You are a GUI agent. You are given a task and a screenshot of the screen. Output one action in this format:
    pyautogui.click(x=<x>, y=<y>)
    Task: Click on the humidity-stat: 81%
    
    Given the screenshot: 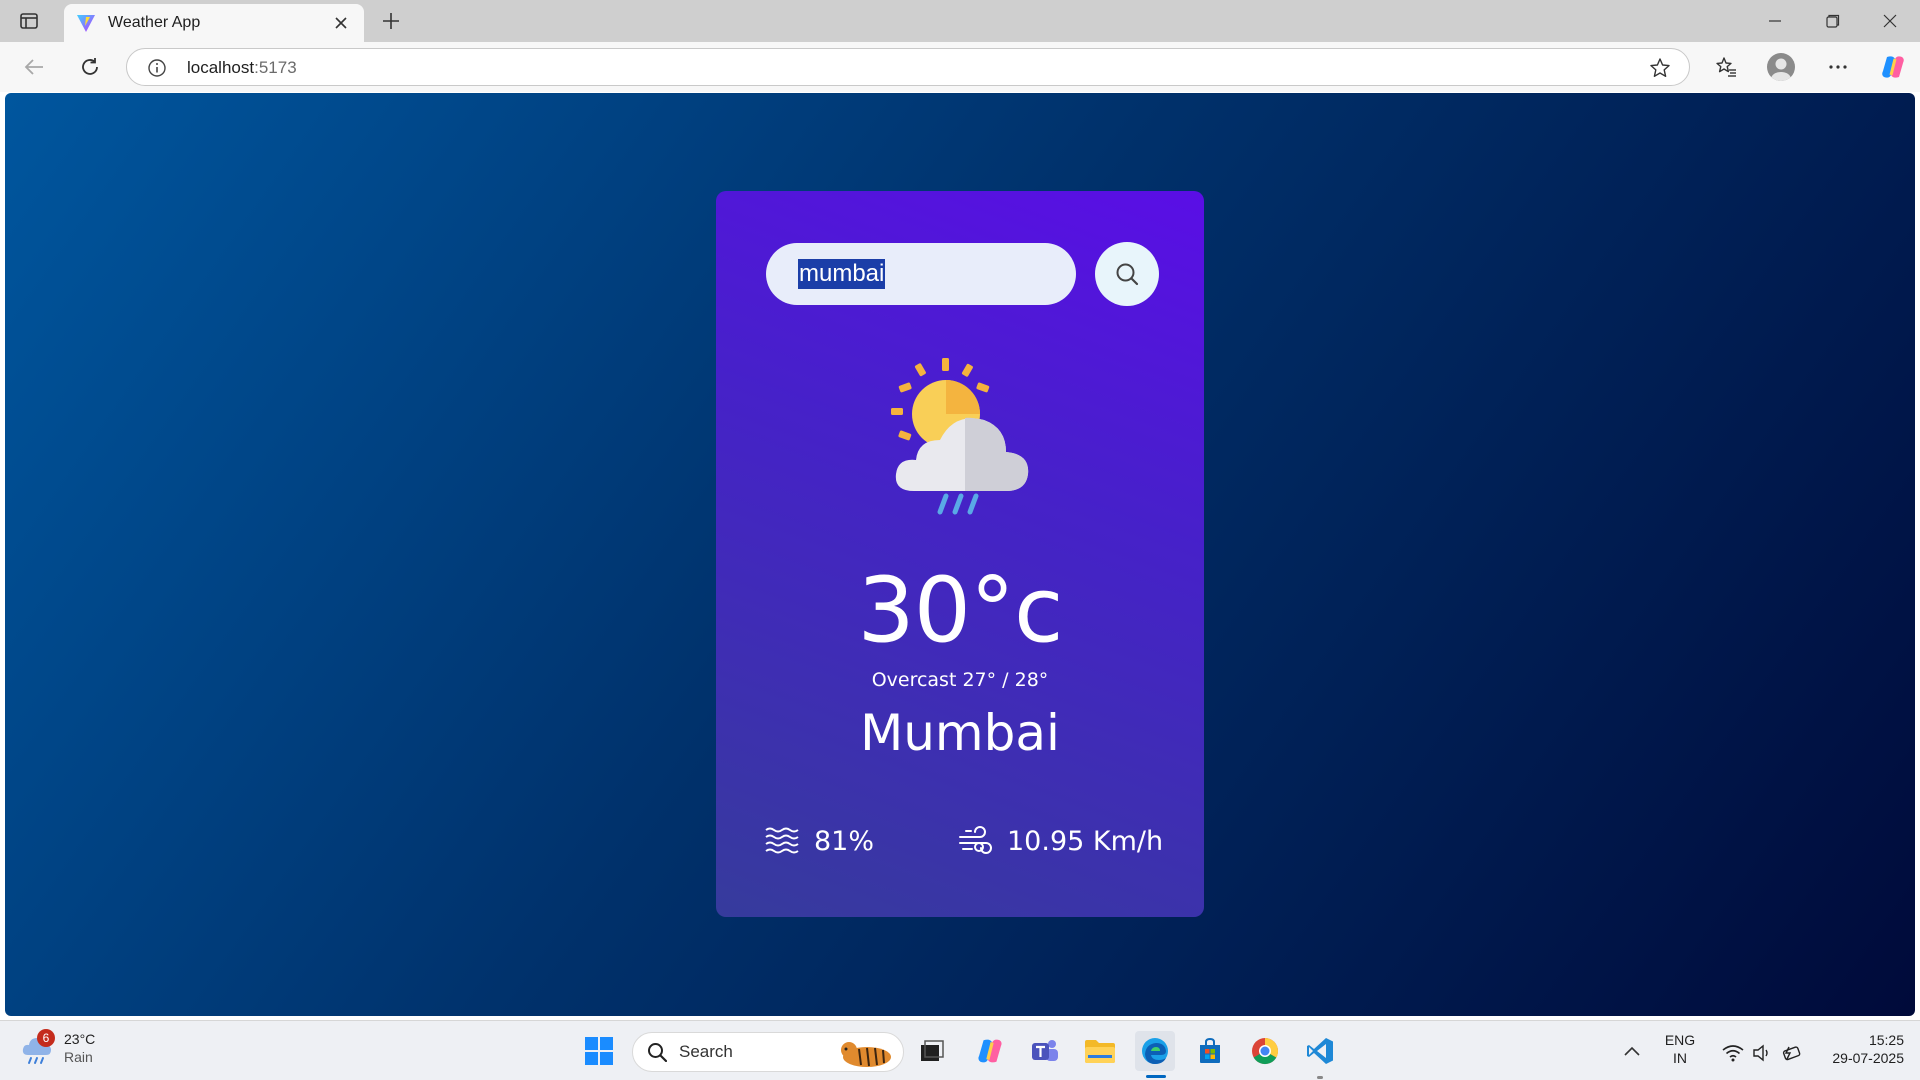 What is the action you would take?
    pyautogui.click(x=819, y=841)
    